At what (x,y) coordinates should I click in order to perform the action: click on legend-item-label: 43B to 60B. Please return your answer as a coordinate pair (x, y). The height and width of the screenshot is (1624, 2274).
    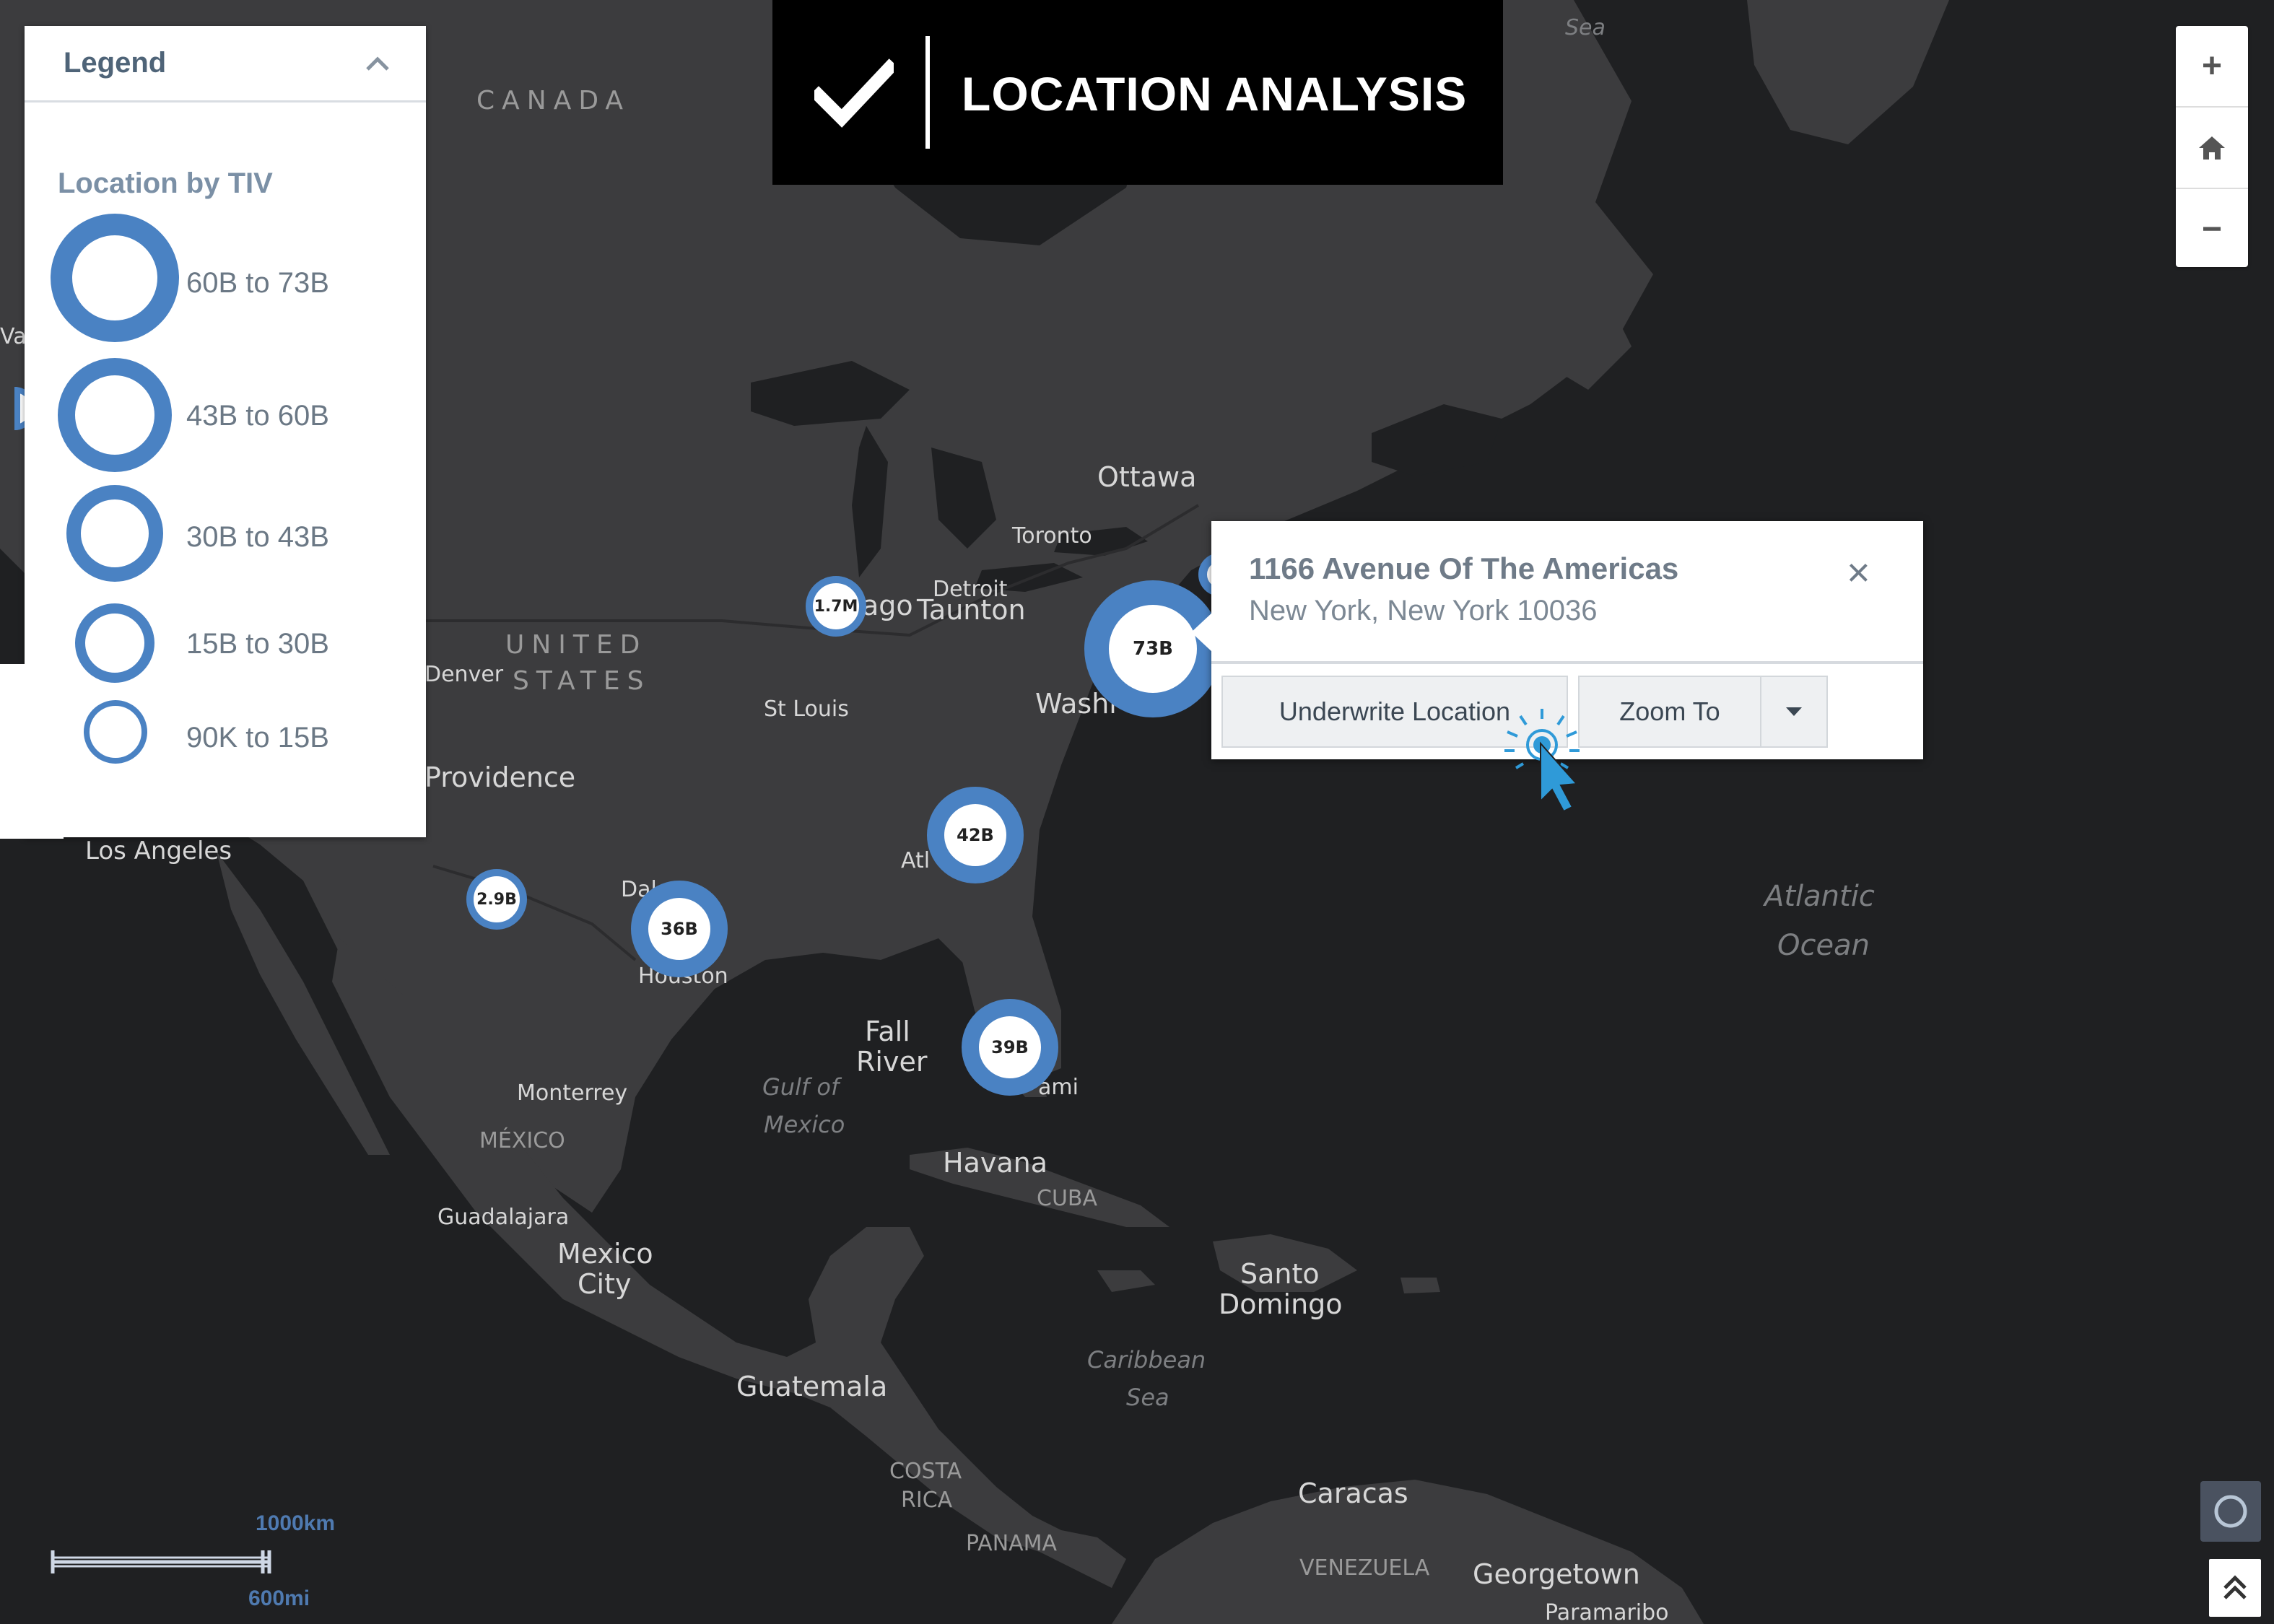
    Looking at the image, I should click on (258, 416).